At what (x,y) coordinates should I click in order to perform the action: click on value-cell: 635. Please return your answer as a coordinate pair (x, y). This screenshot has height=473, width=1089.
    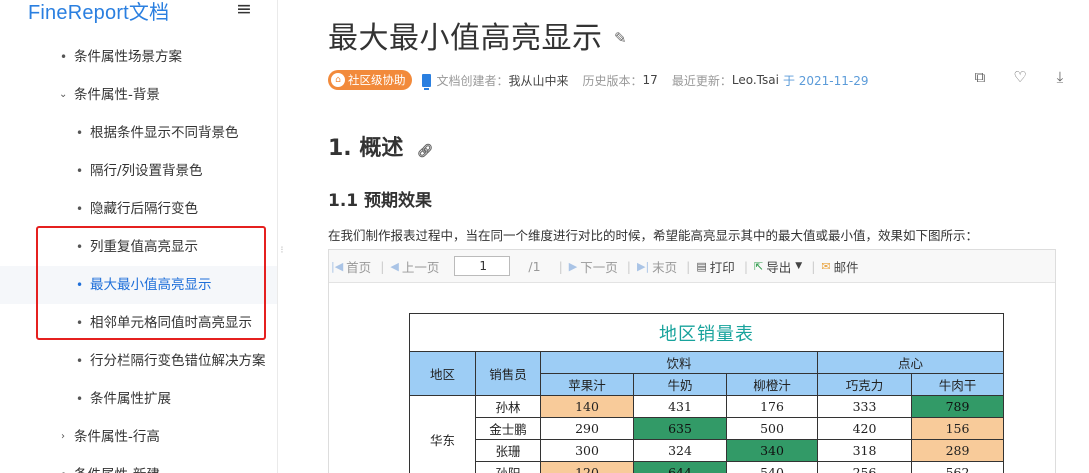
    Looking at the image, I should click on (680, 428).